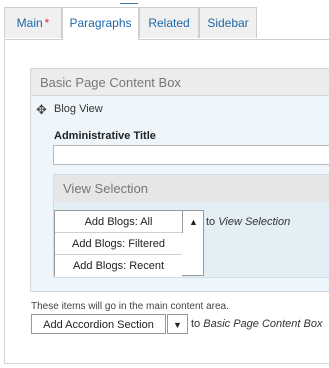  Describe the element at coordinates (118, 244) in the screenshot. I see `dropdown-option-filtered: Add Blogs: Filtered` at that location.